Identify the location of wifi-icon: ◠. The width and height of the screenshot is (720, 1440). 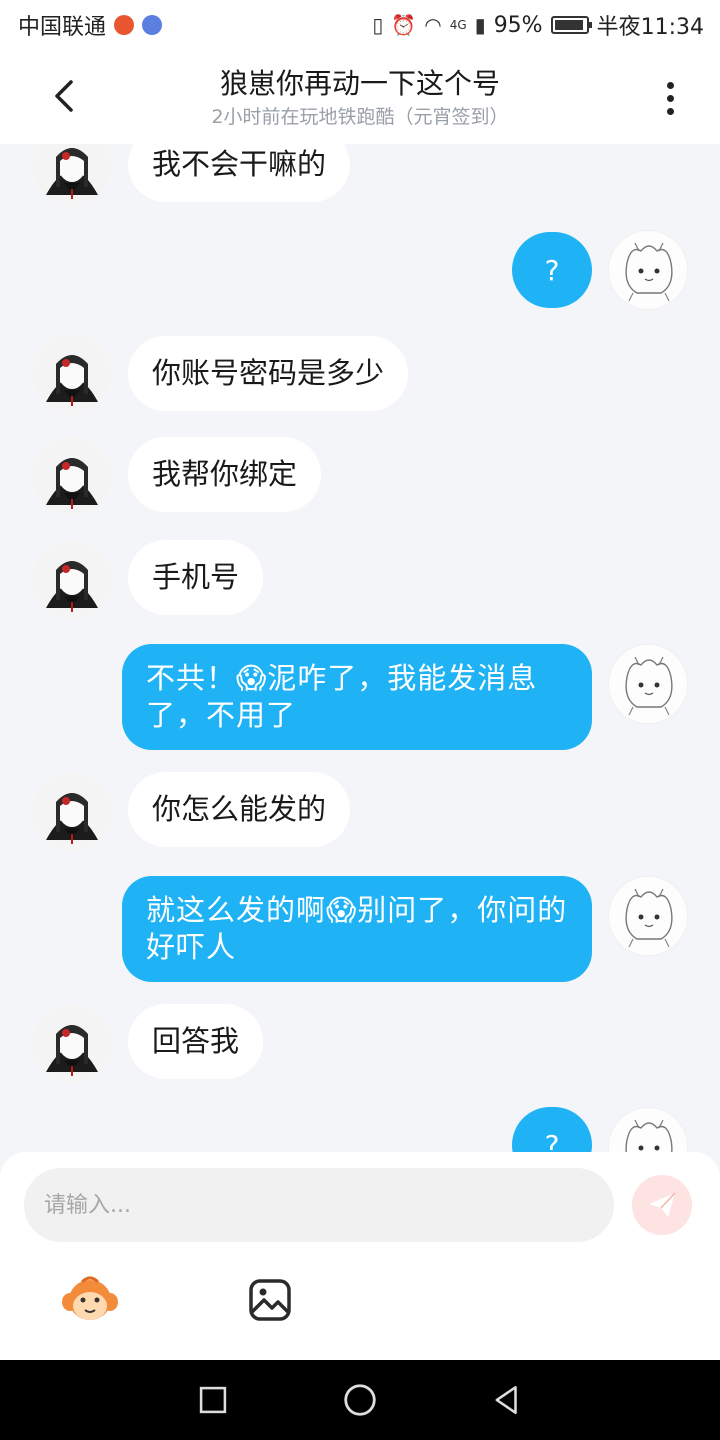
(433, 25).